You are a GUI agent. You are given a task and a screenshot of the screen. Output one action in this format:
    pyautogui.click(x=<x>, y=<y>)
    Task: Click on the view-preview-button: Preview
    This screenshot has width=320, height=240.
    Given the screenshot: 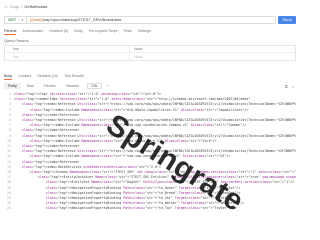 What is the action you would take?
    pyautogui.click(x=50, y=86)
    